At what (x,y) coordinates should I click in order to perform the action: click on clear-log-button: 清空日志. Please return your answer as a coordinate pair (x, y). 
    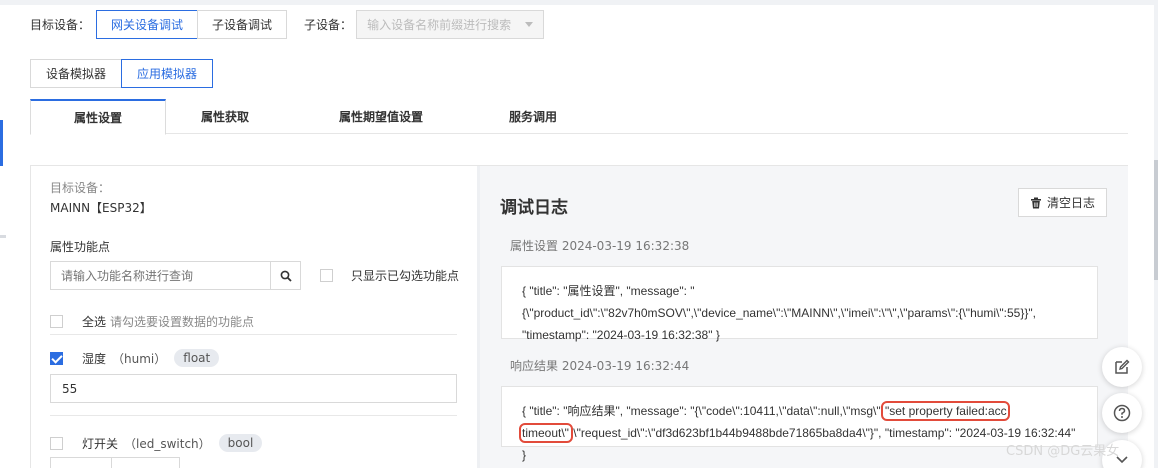
    Looking at the image, I should click on (1062, 202).